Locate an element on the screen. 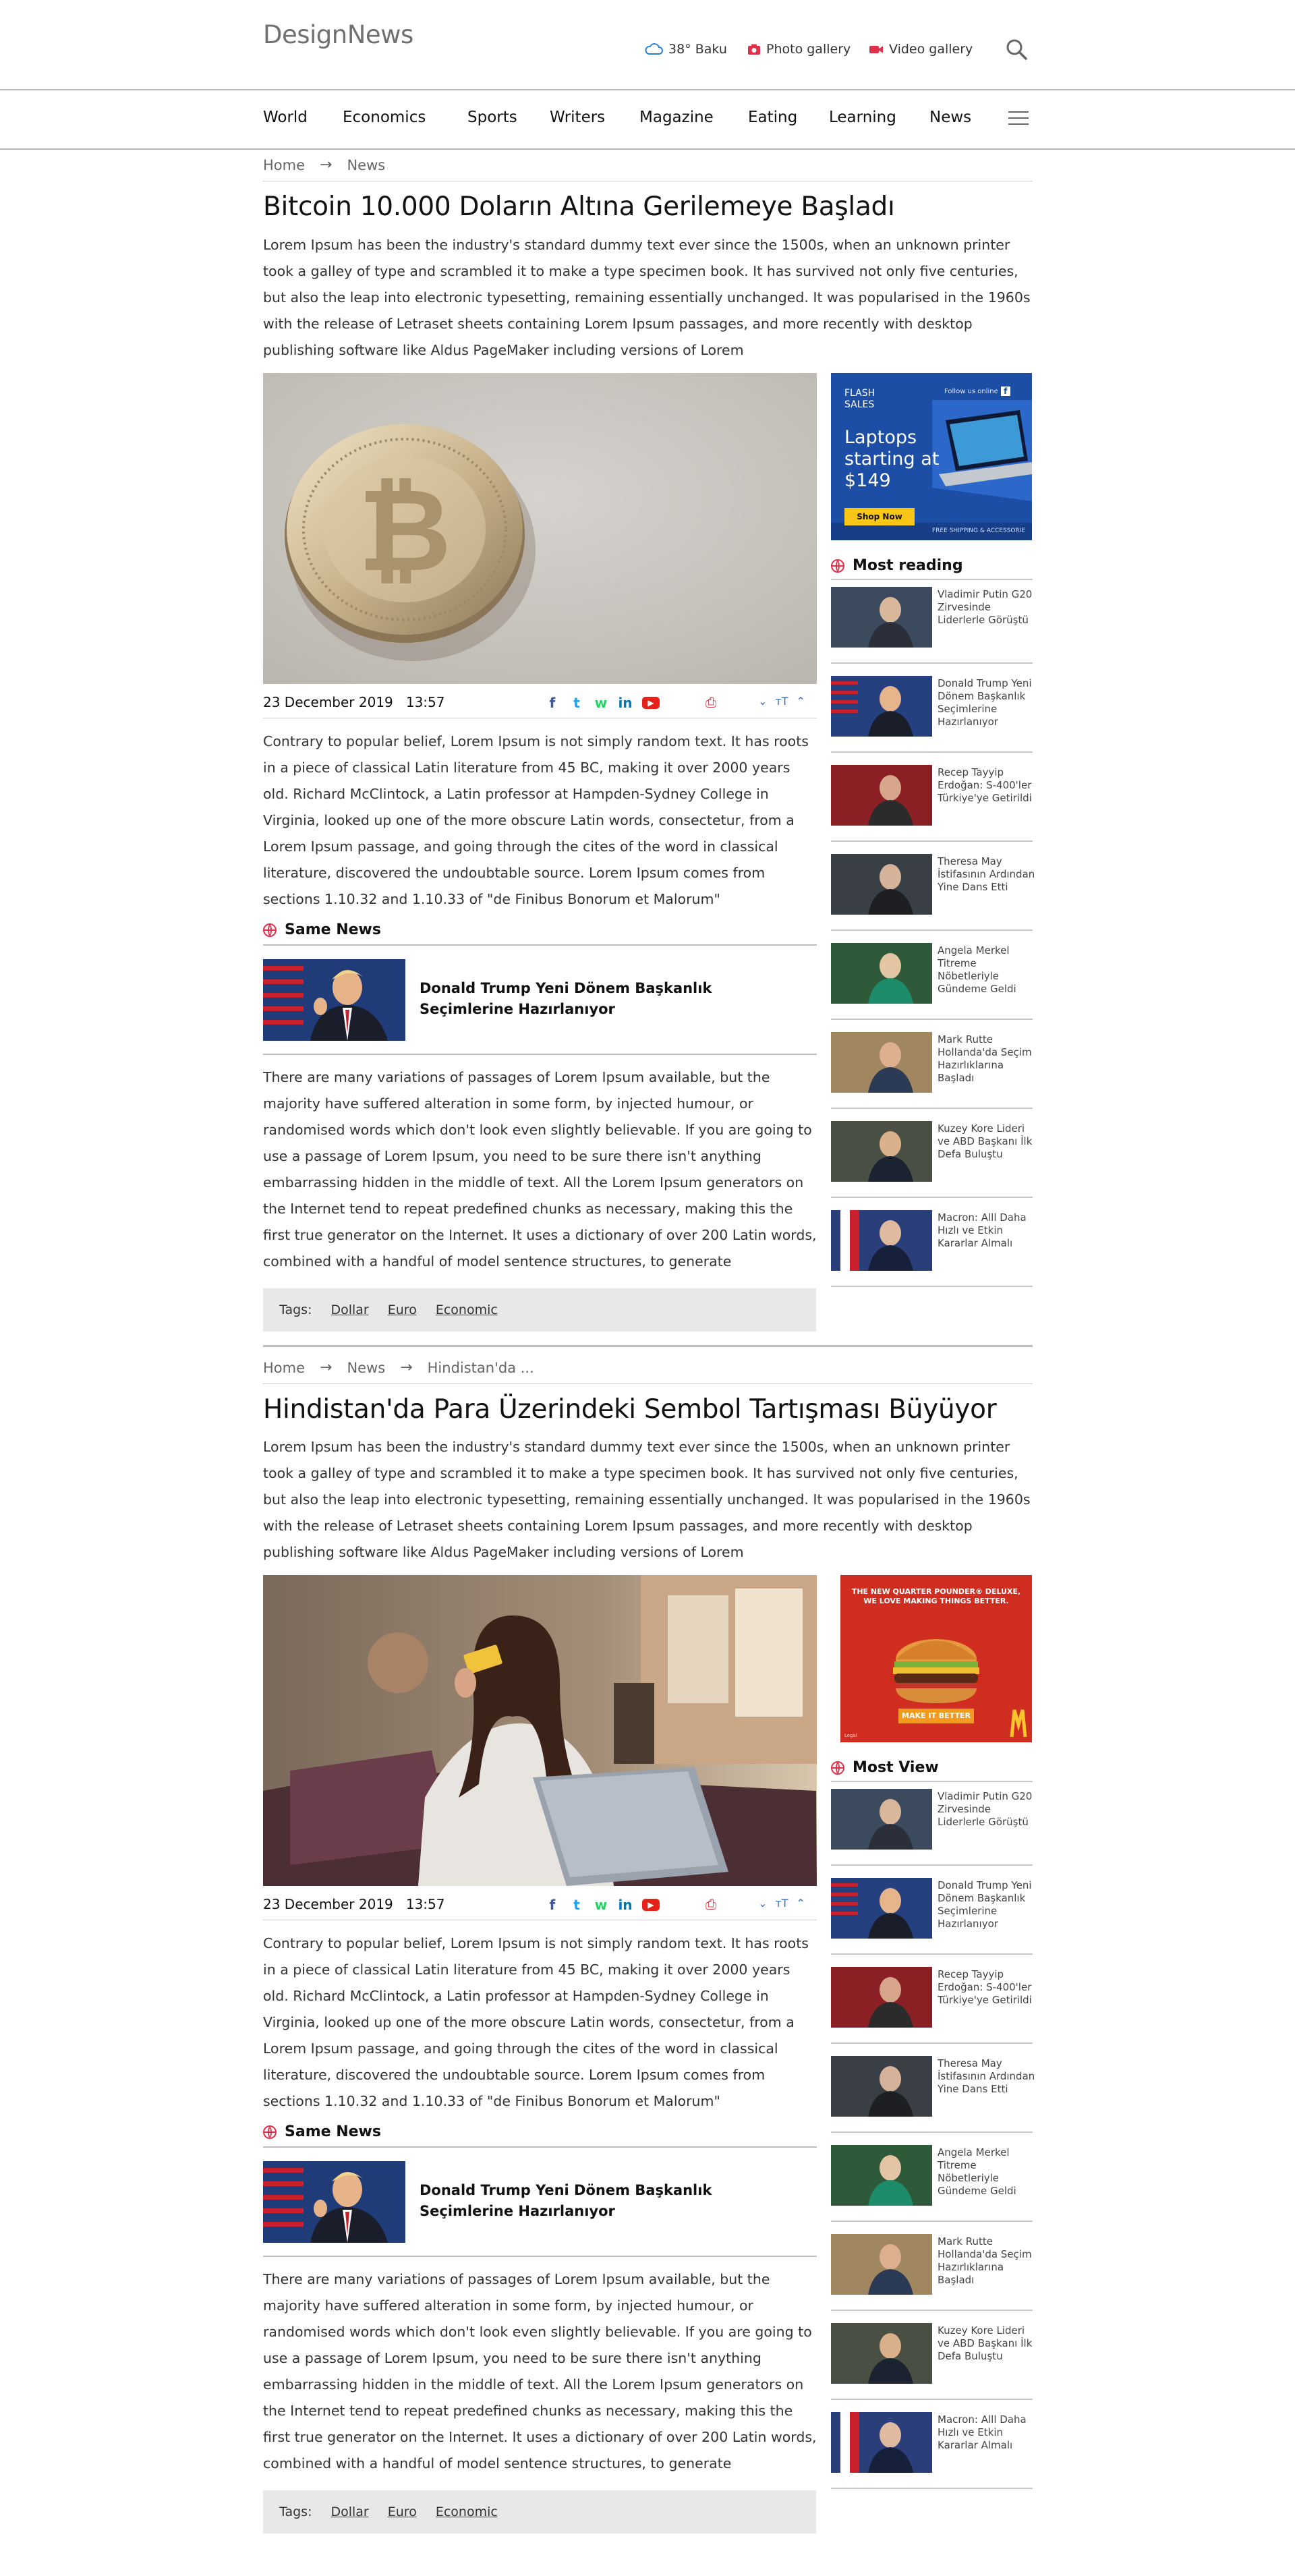  nav-item-learning: Learning is located at coordinates (862, 117).